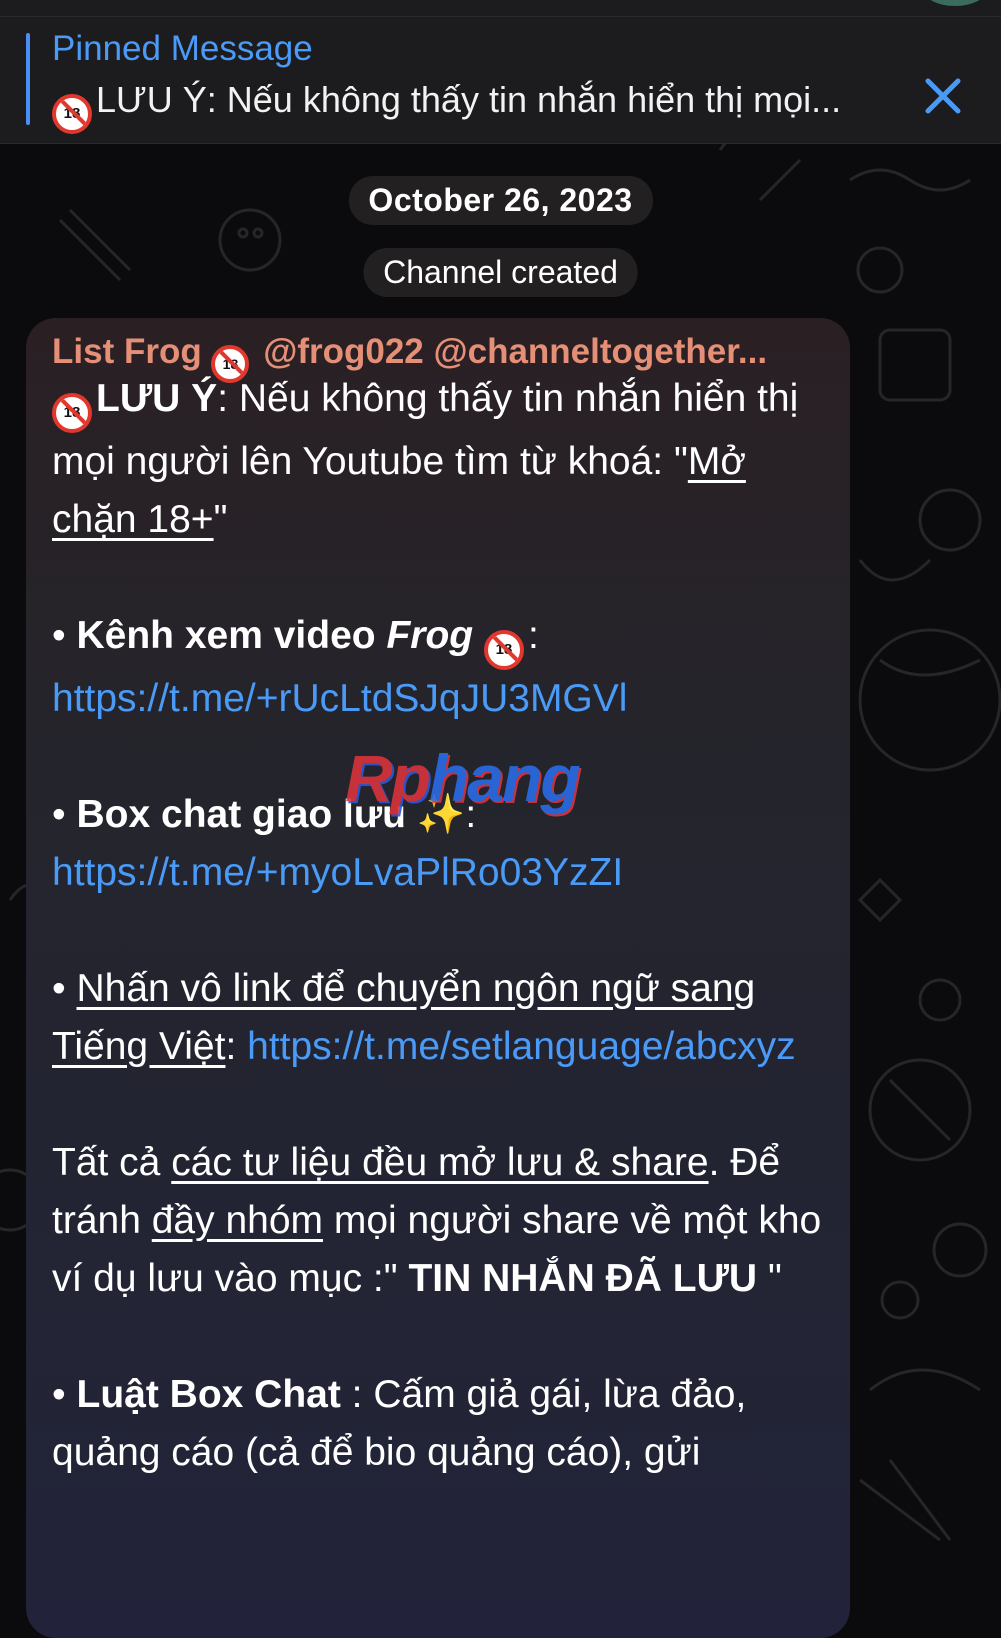  Describe the element at coordinates (463, 778) in the screenshot. I see `watermark-logo: Rphang` at that location.